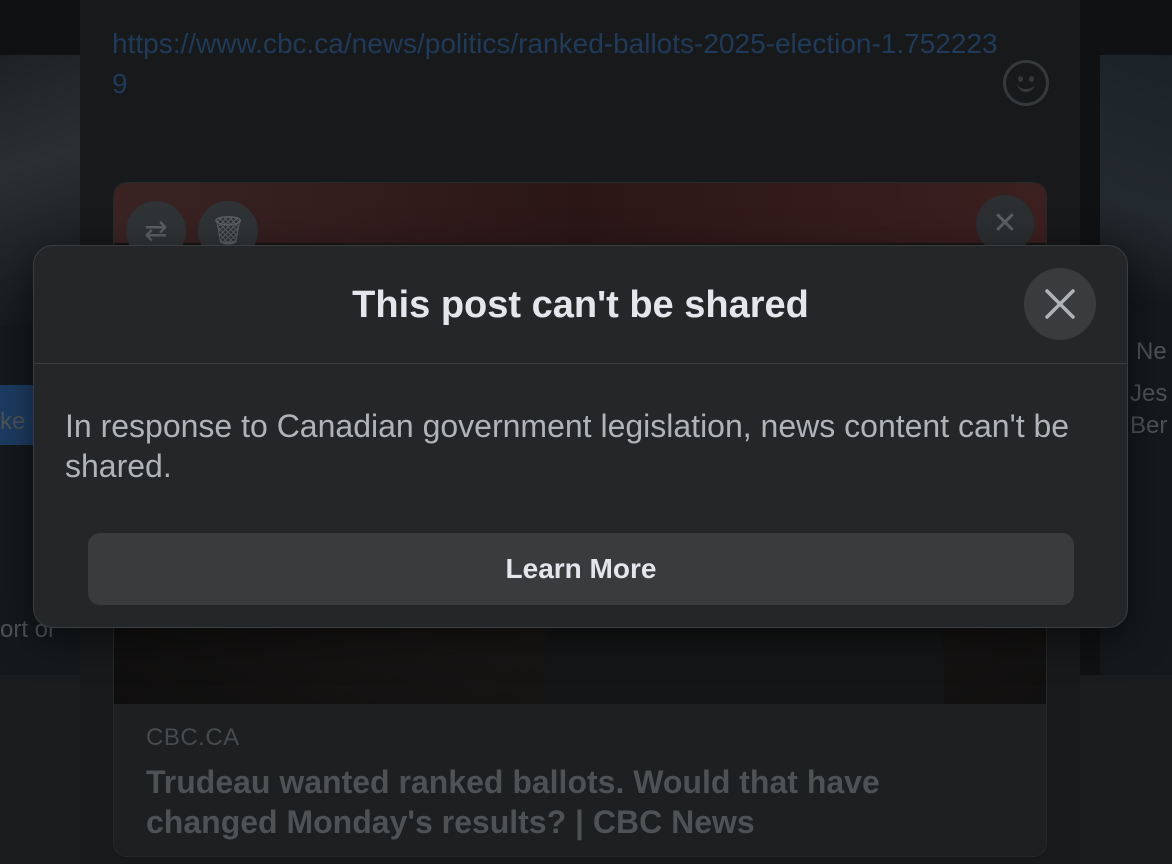 The height and width of the screenshot is (864, 1172). I want to click on right-card-text-3: Ber, so click(1149, 425).